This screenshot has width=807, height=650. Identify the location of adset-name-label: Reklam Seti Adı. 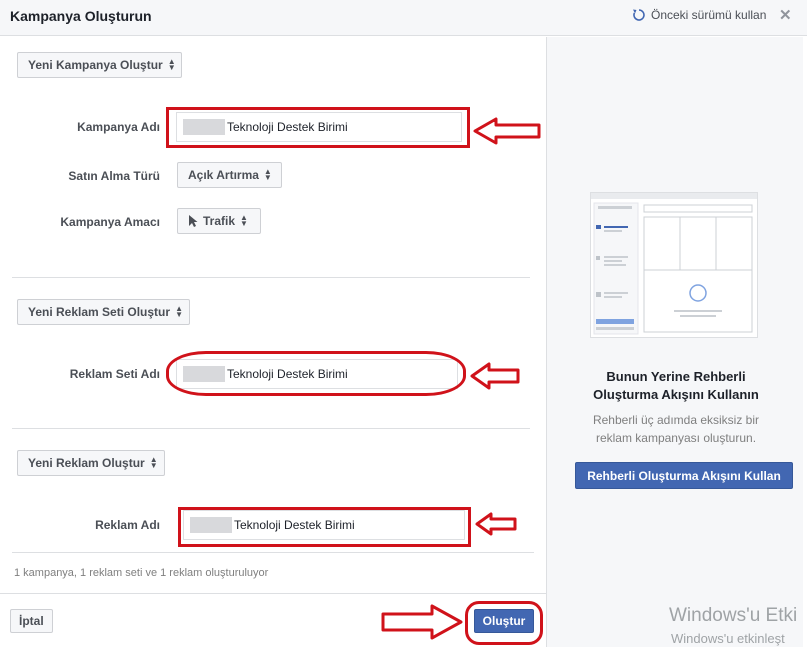
(114, 374).